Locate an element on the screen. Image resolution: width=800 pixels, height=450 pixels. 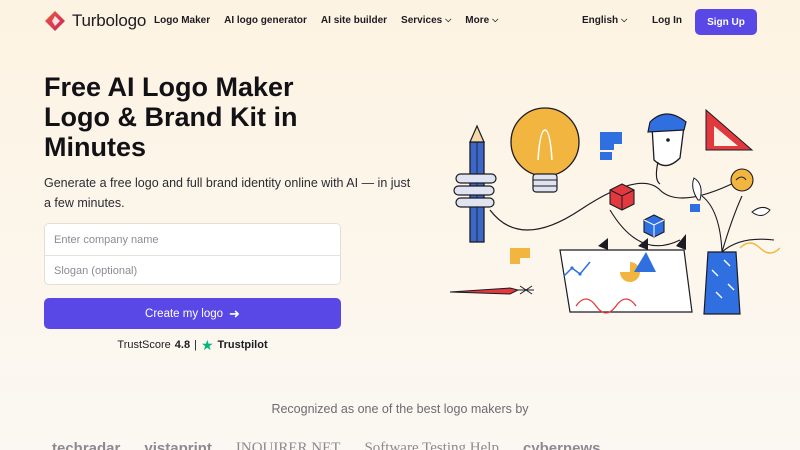
trustpilot-name: Trustpilot is located at coordinates (242, 345).